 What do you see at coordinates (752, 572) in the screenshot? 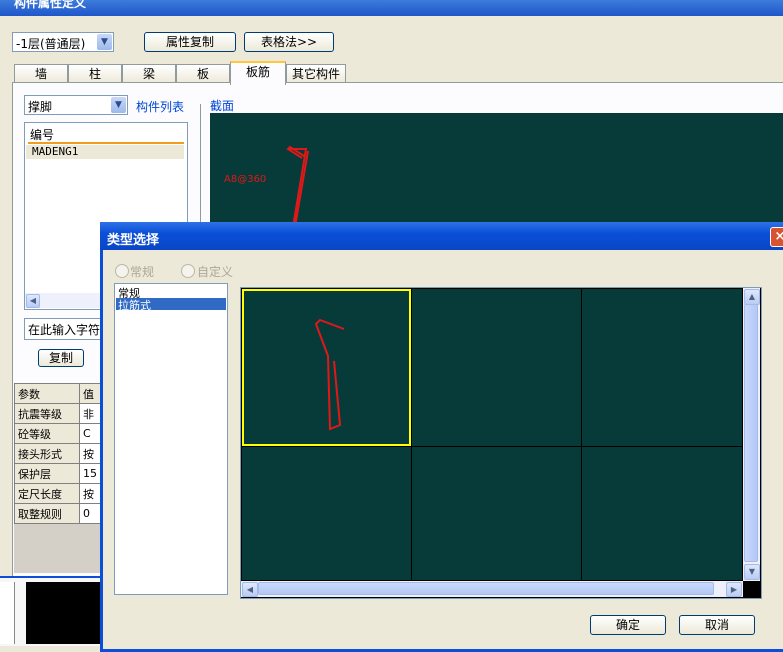
I see `scroll-down-icon: ▼` at bounding box center [752, 572].